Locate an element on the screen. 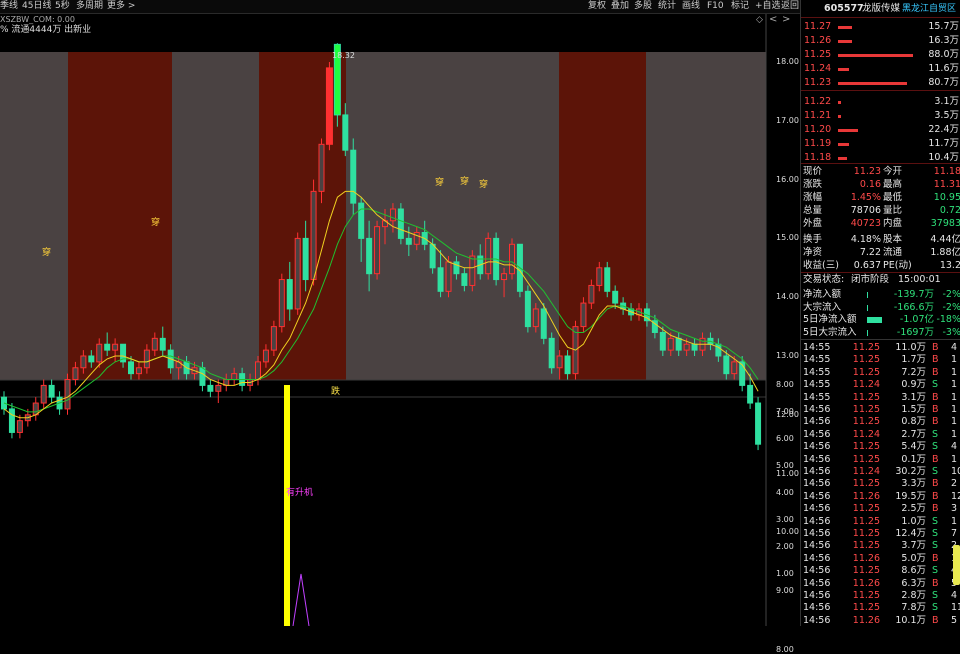 This screenshot has width=960, height=654. tick-time: 14:55 is located at coordinates (817, 372).